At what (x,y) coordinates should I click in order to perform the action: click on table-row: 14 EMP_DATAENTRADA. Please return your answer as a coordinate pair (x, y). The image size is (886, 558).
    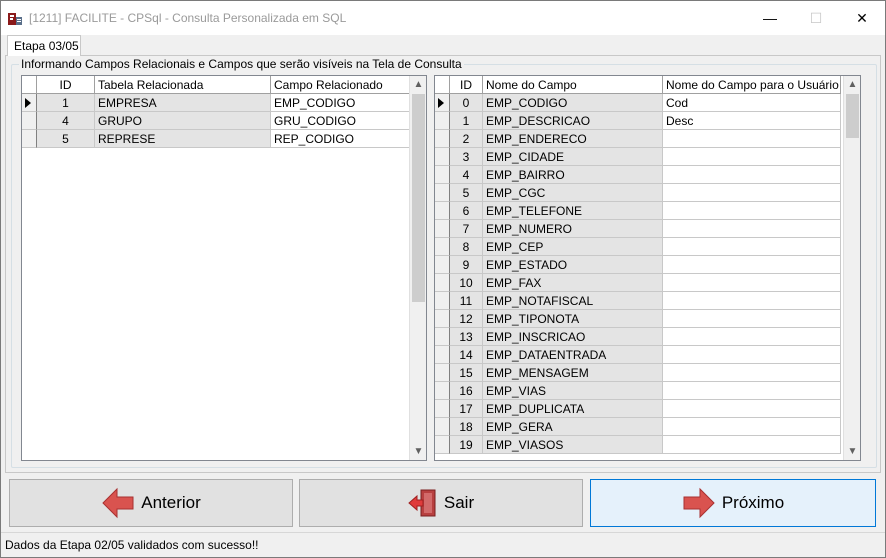
    Looking at the image, I should click on (639, 355).